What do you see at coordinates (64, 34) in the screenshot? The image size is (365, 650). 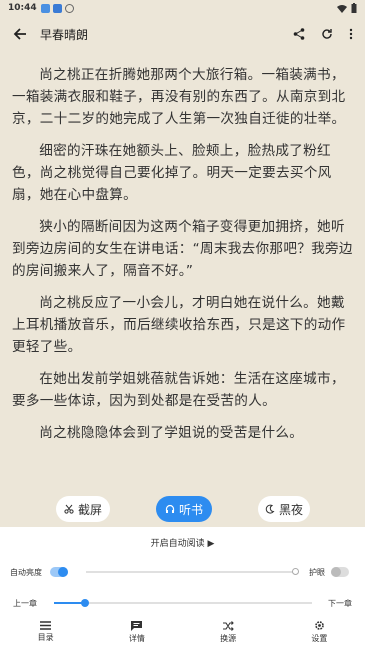 I see `page-title: 早春晴朗` at bounding box center [64, 34].